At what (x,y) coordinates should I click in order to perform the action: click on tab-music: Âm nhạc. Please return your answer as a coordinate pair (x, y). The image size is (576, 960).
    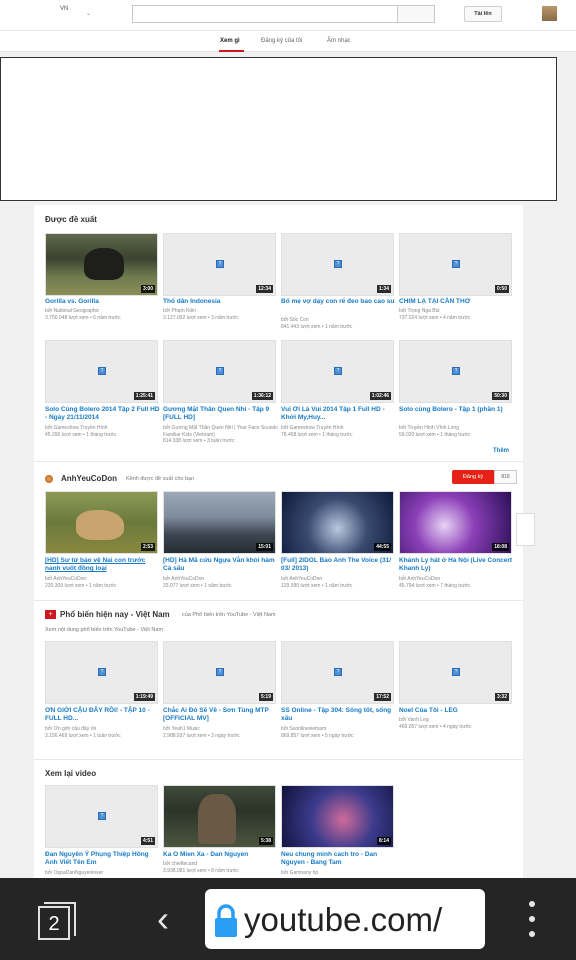
    Looking at the image, I should click on (339, 41).